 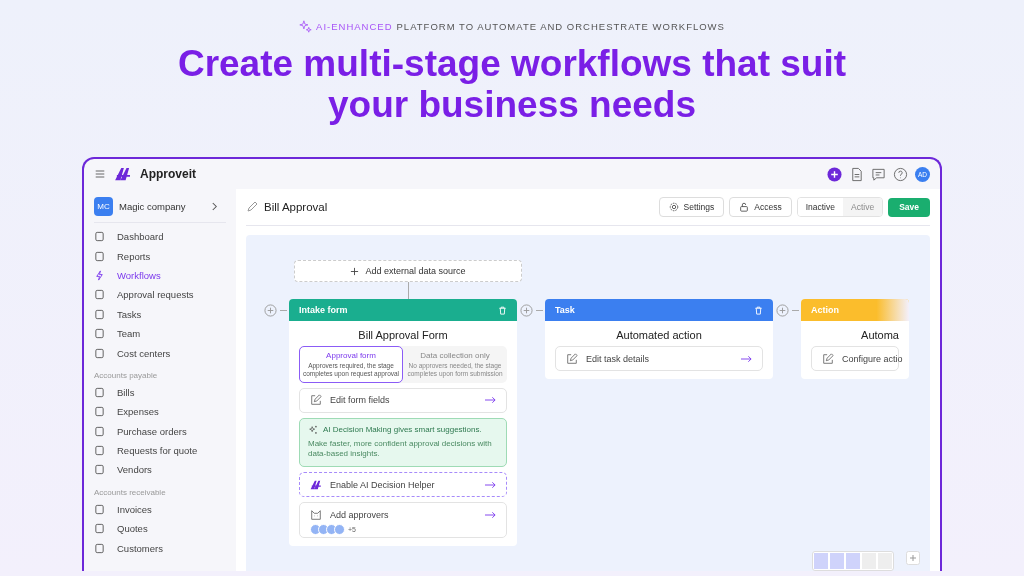 I want to click on settings-button: Settings, so click(x=691, y=207).